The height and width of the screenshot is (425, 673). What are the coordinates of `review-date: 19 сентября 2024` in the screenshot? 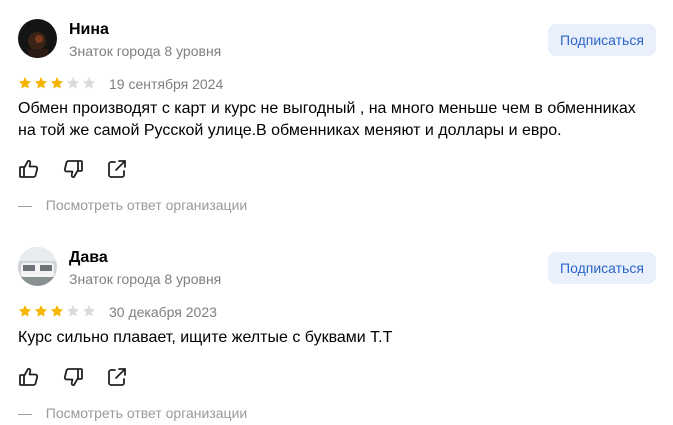 It's located at (166, 84).